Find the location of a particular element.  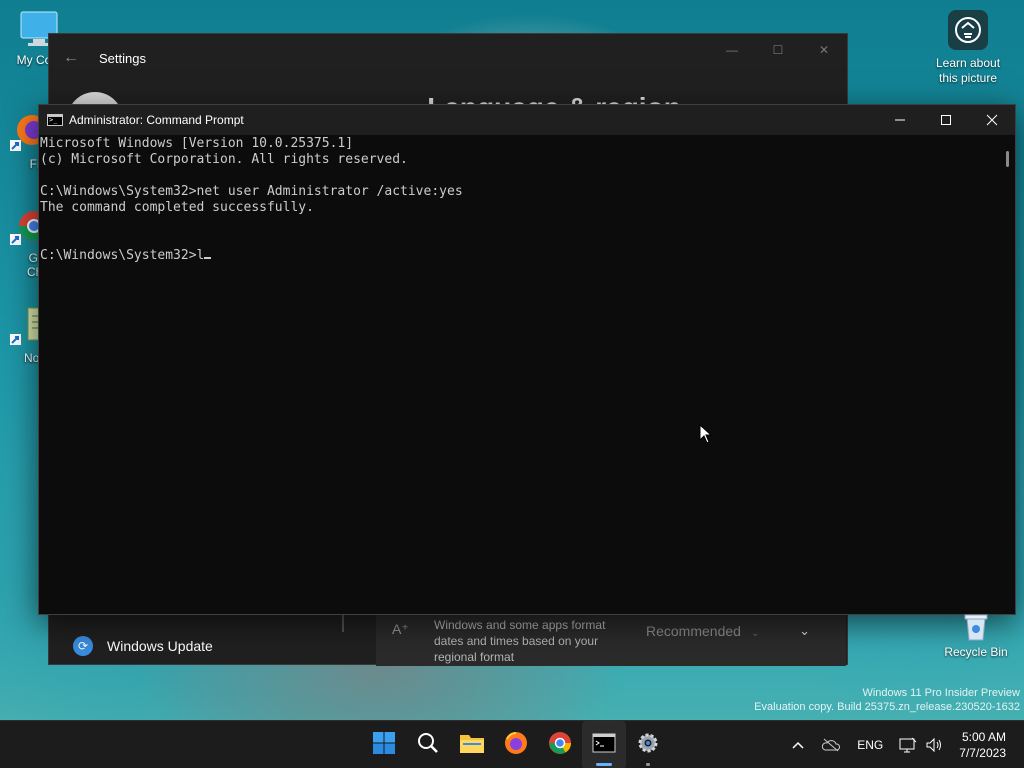

search-icon is located at coordinates (428, 745).